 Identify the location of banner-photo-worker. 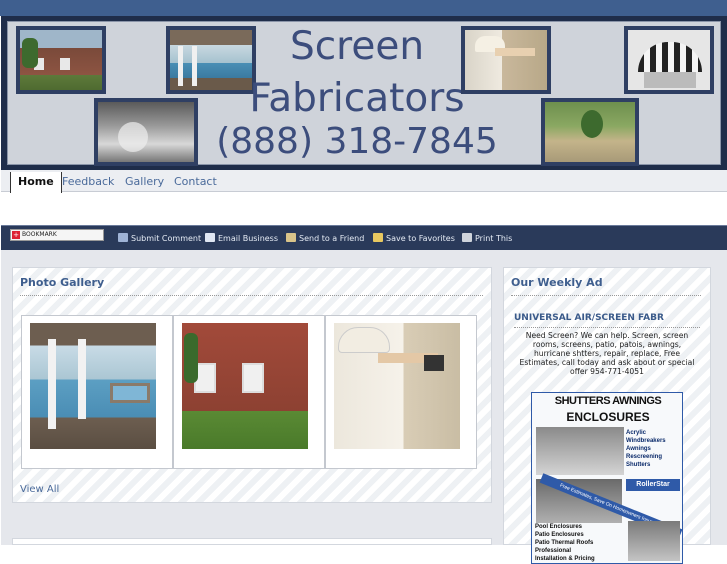
(506, 60).